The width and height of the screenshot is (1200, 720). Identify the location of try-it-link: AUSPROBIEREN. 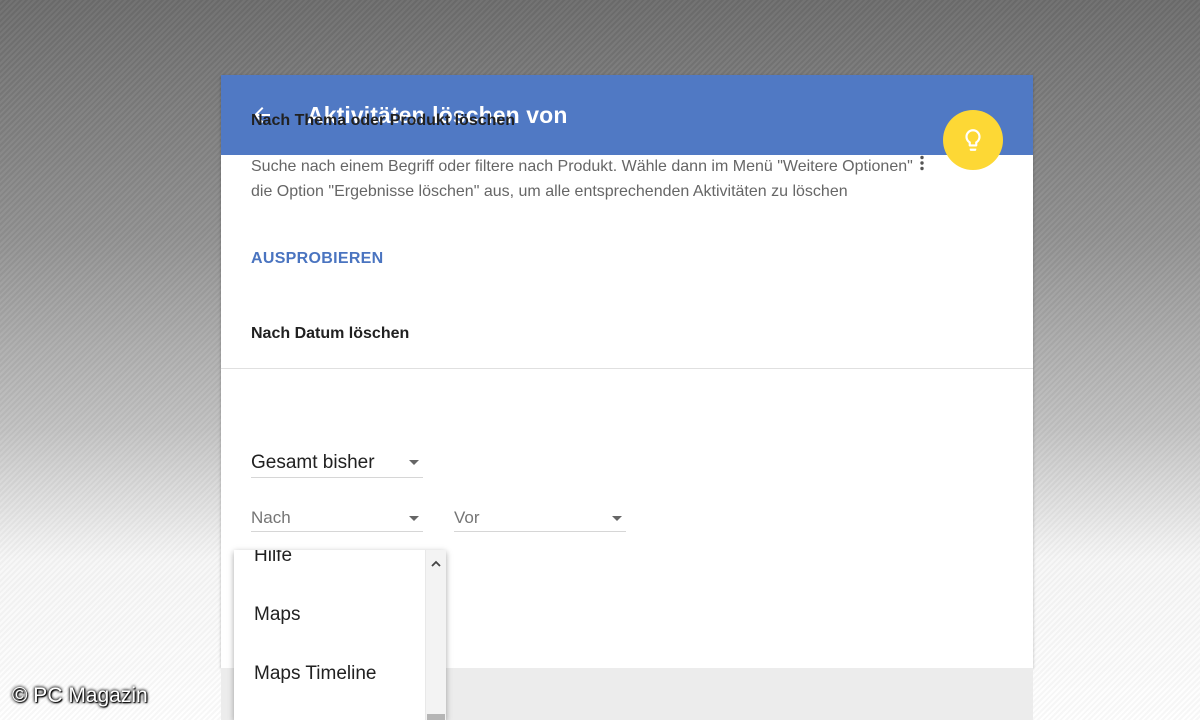
(317, 259).